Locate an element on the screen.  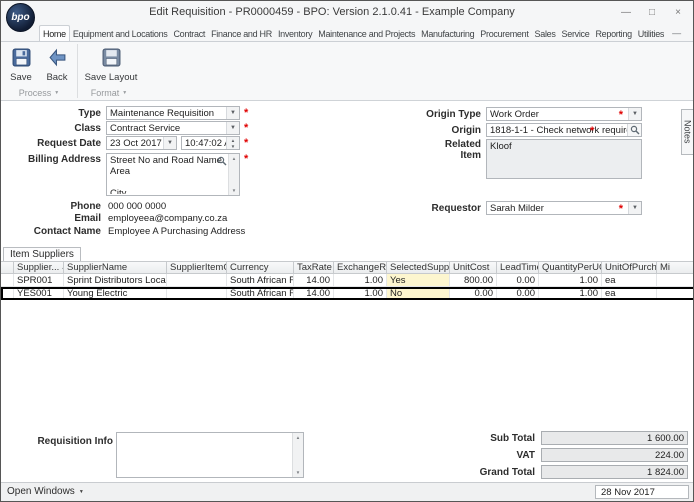
open-windows-button: Open Windows ▼ is located at coordinates (45, 491).